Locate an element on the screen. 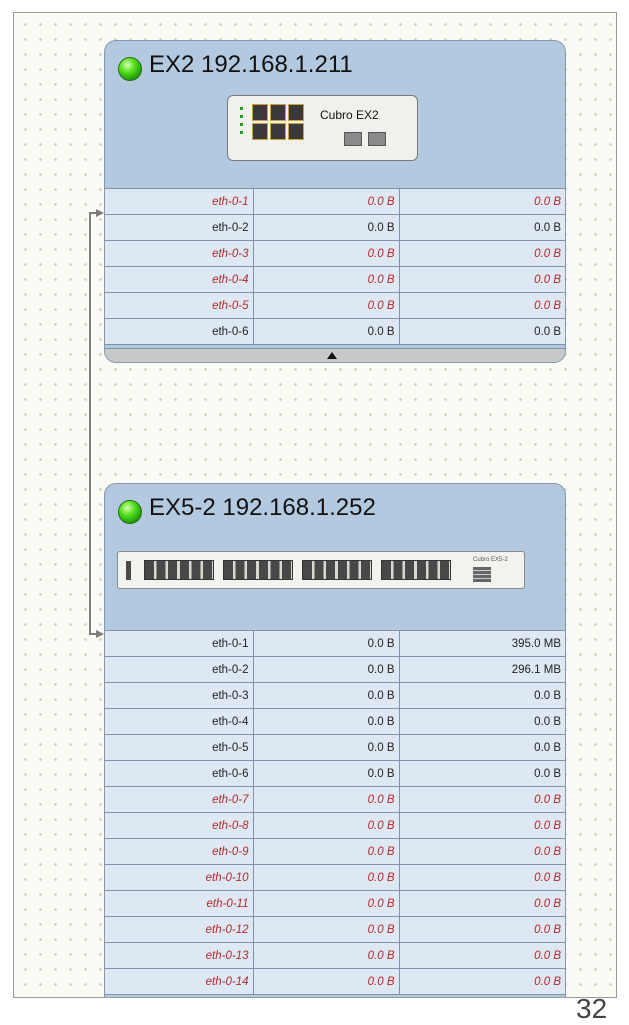 This screenshot has width=629, height=1025. port-row: eth-0-2 0.0 B 0.0 B is located at coordinates (335, 227).